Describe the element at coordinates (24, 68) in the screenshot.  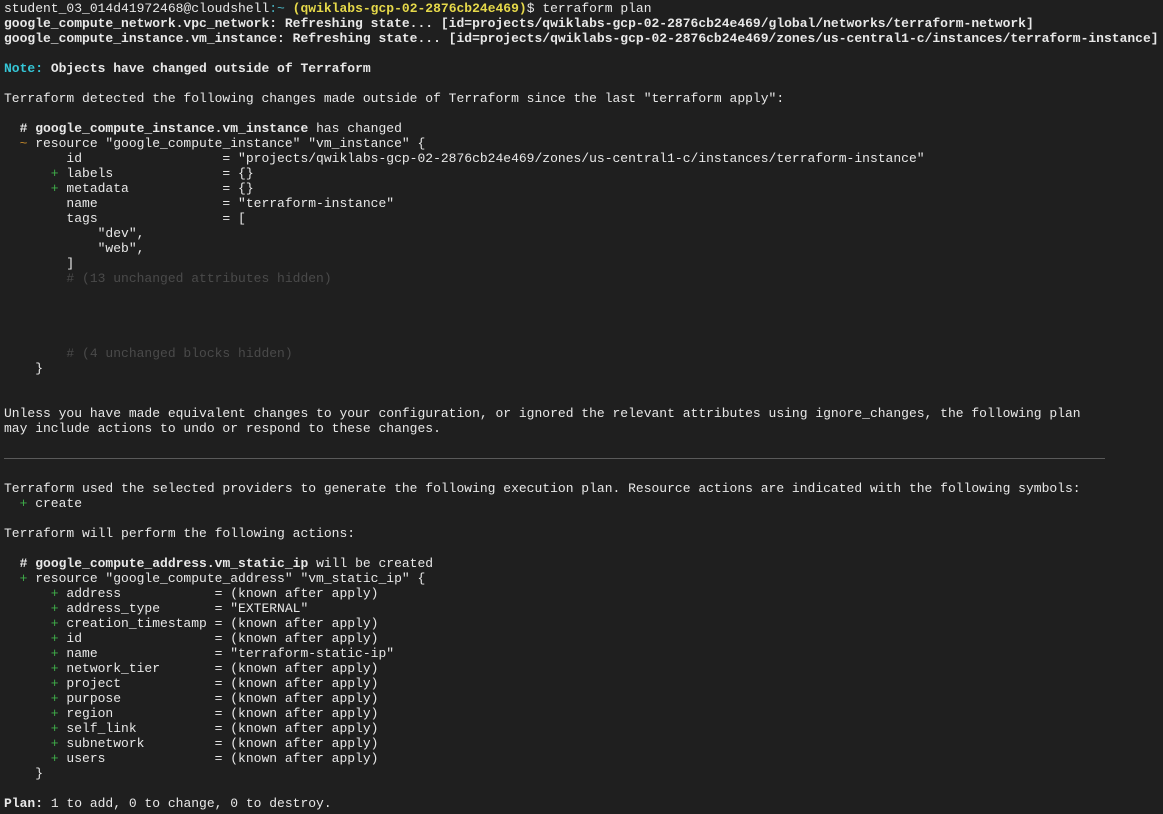
I see `note-label: Note:` at that location.